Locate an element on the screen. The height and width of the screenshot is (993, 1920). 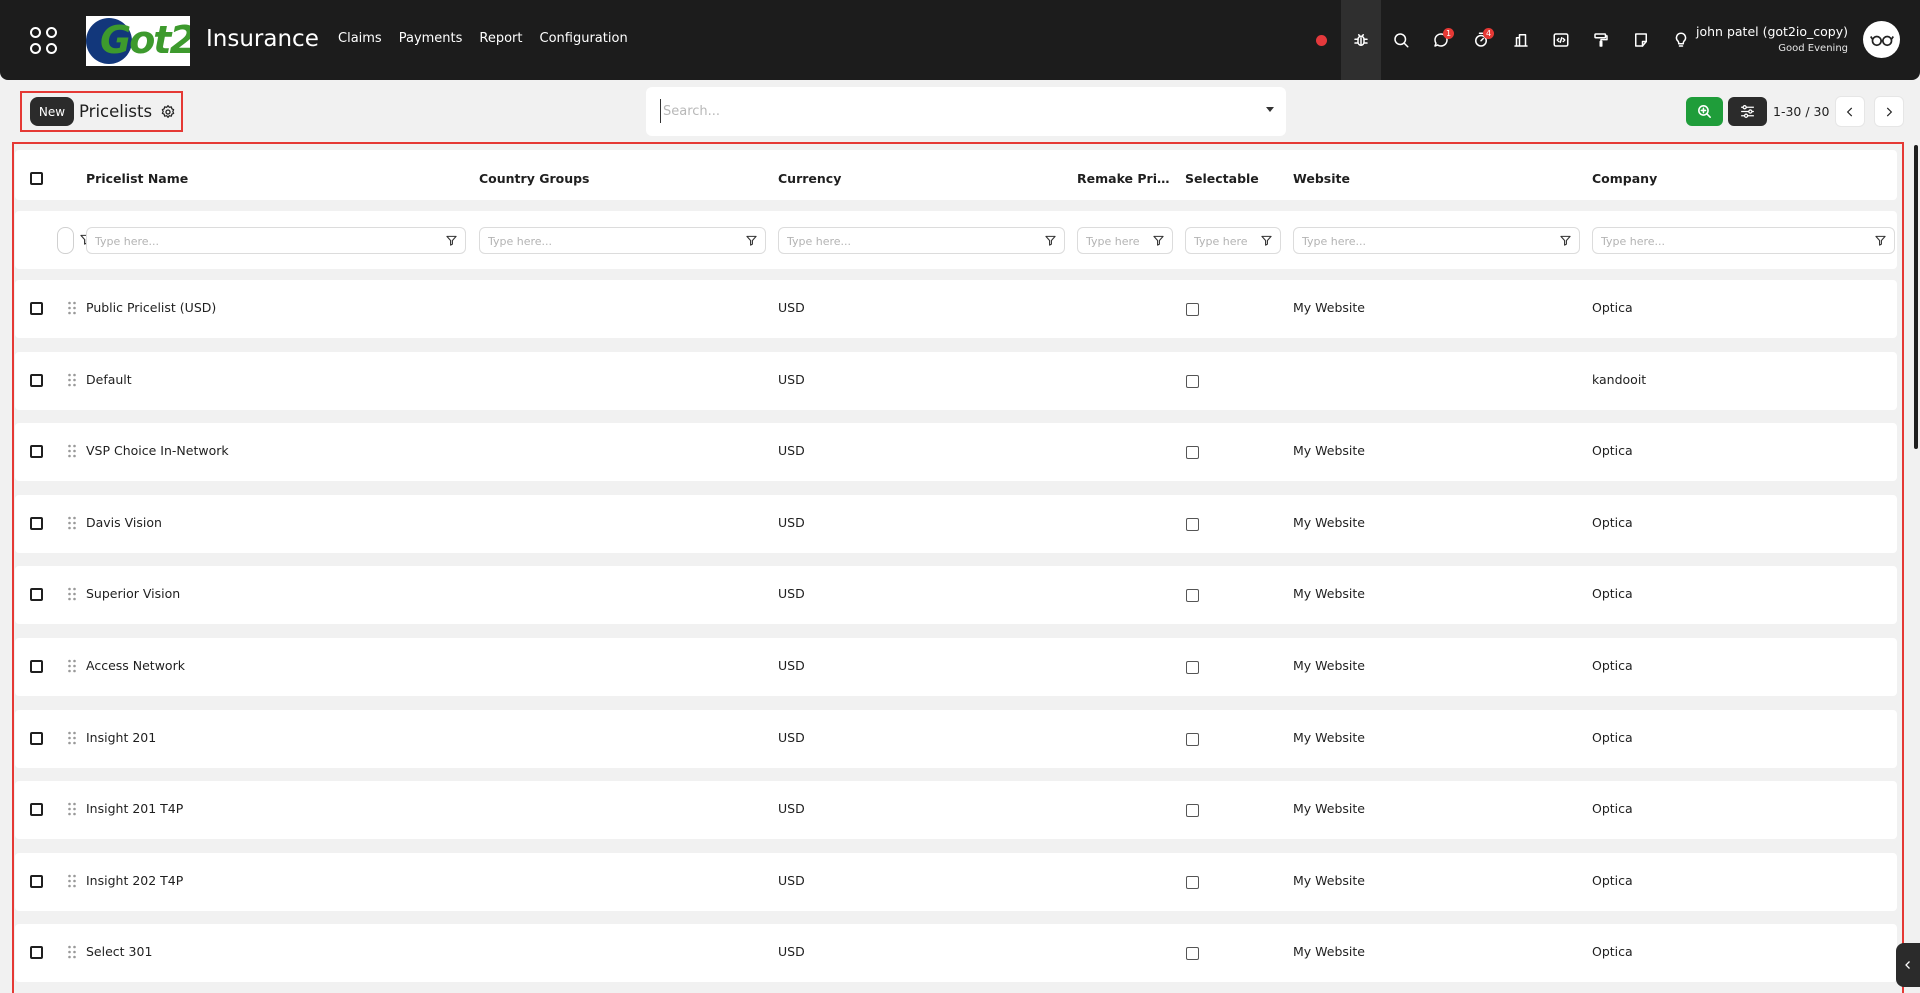
column-website: Website is located at coordinates (1433, 179).